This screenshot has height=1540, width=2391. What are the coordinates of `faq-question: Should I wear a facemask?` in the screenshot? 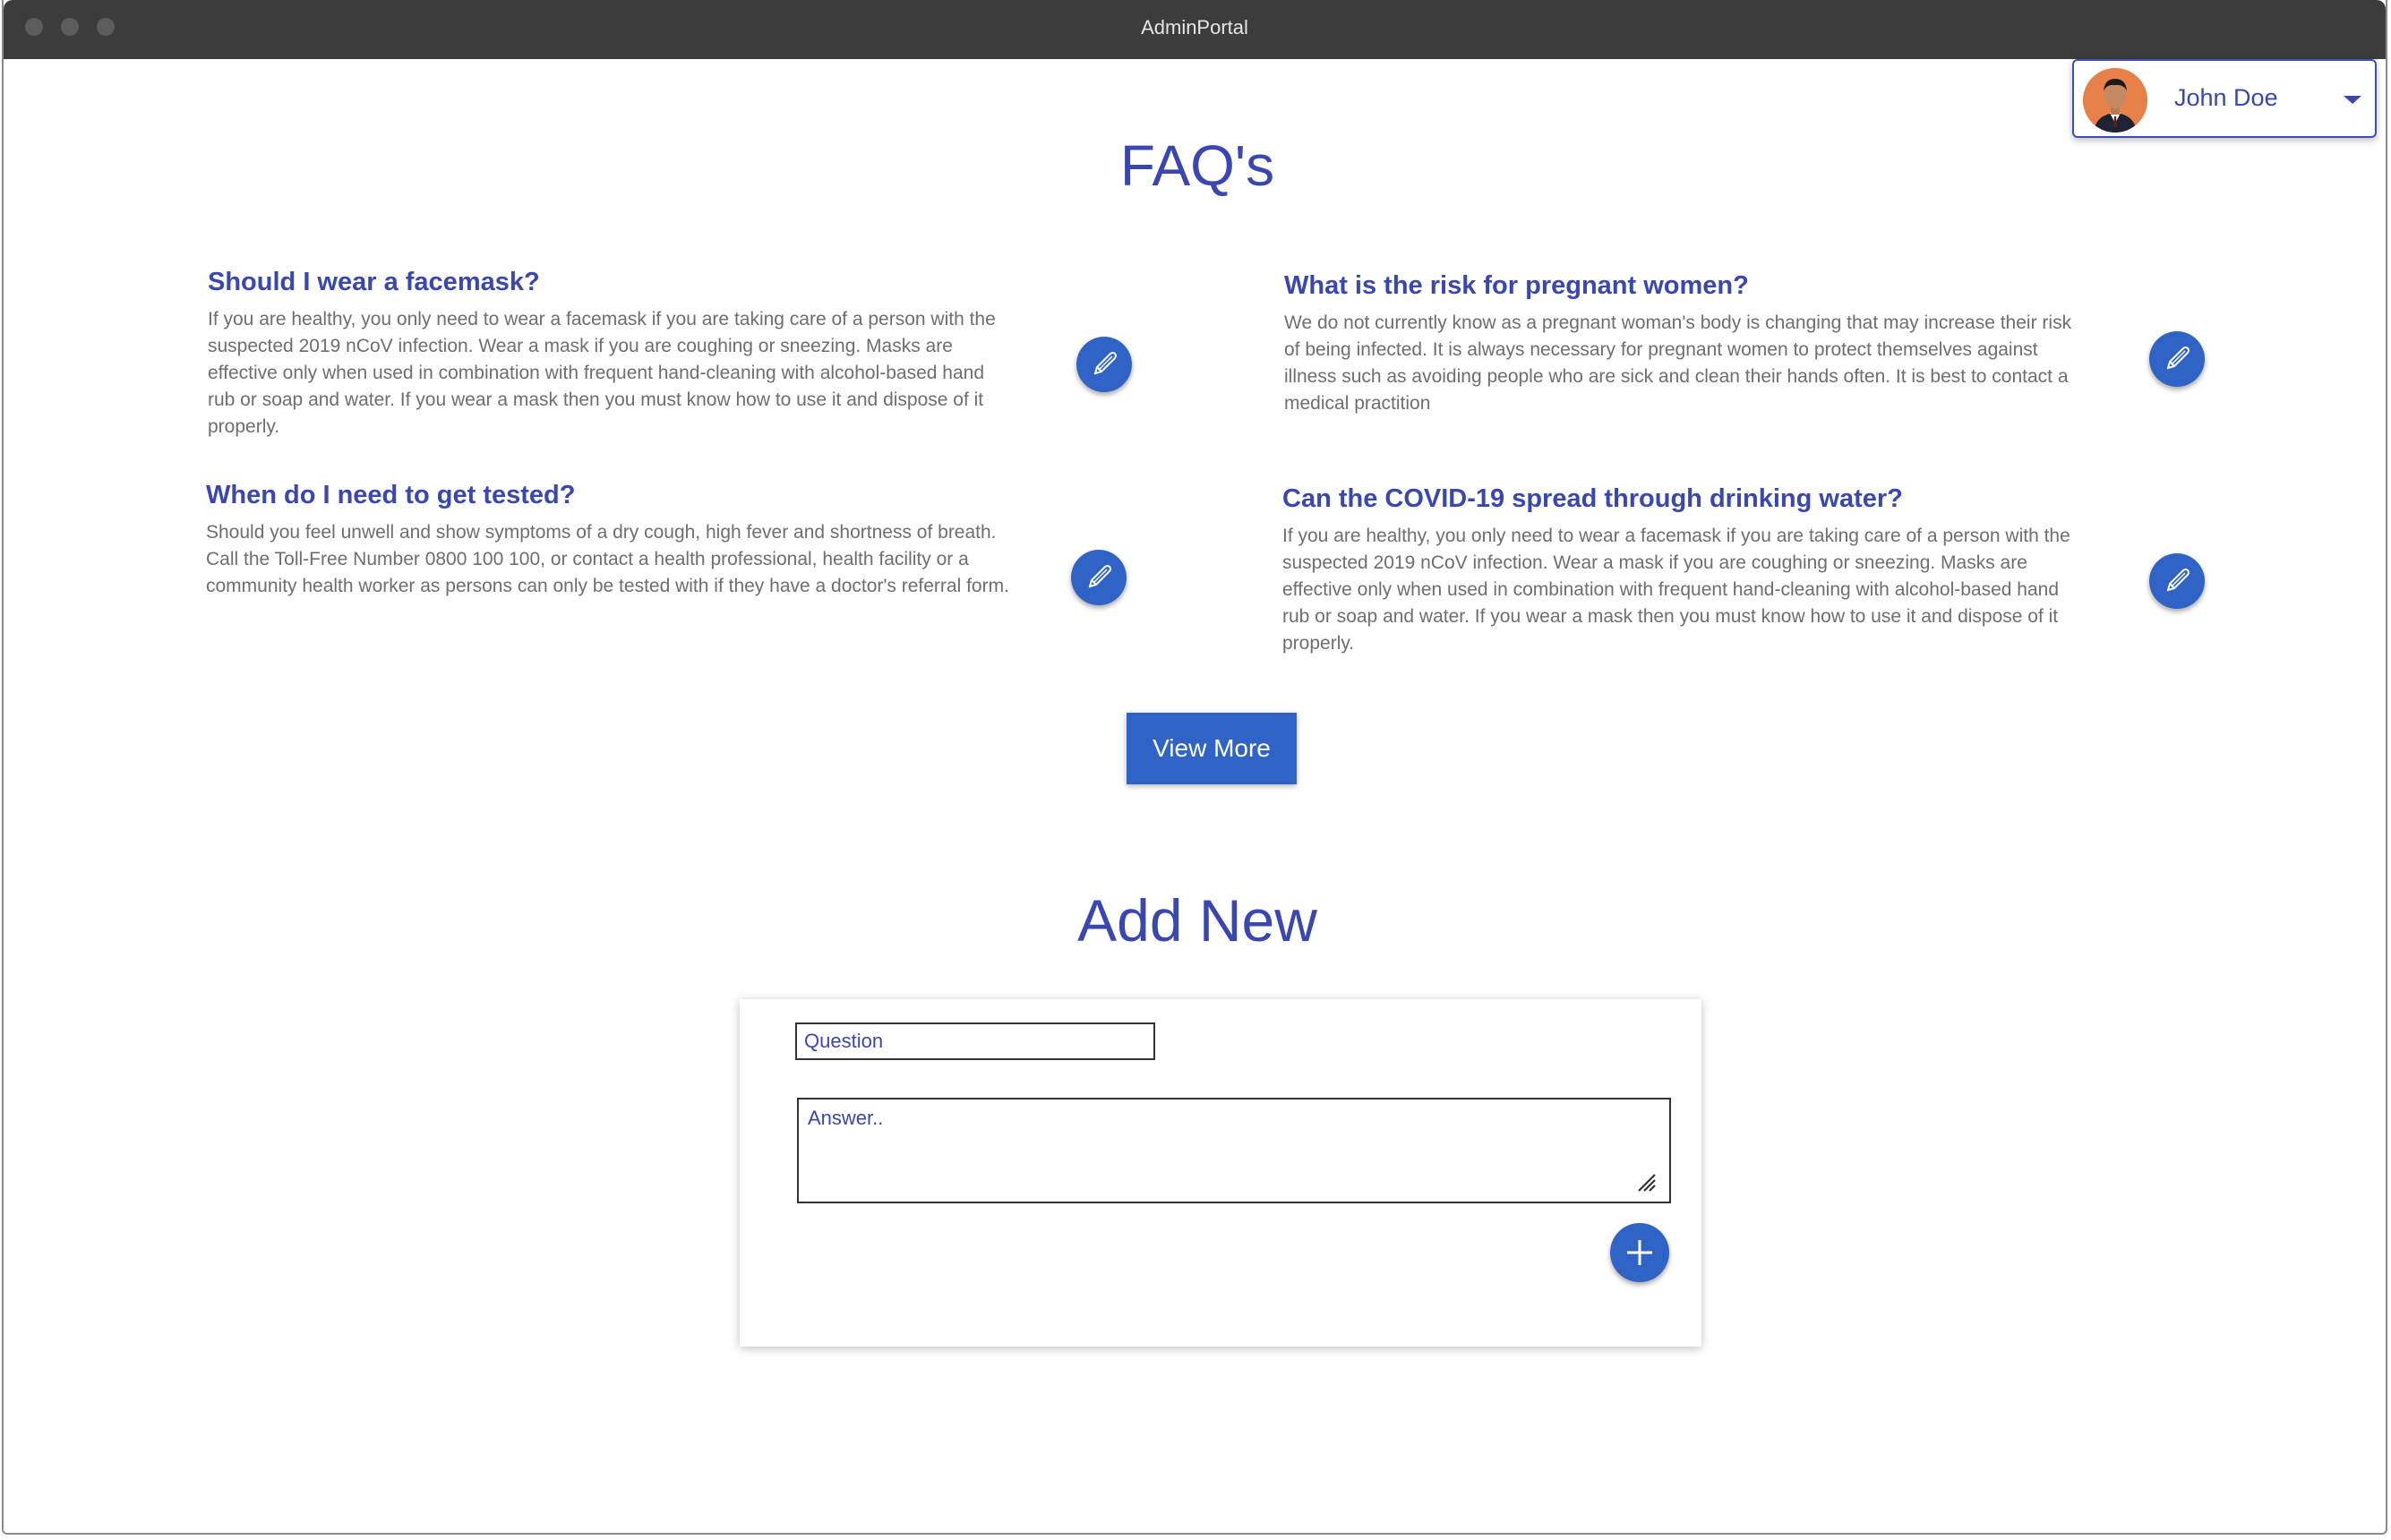 It's located at (374, 282).